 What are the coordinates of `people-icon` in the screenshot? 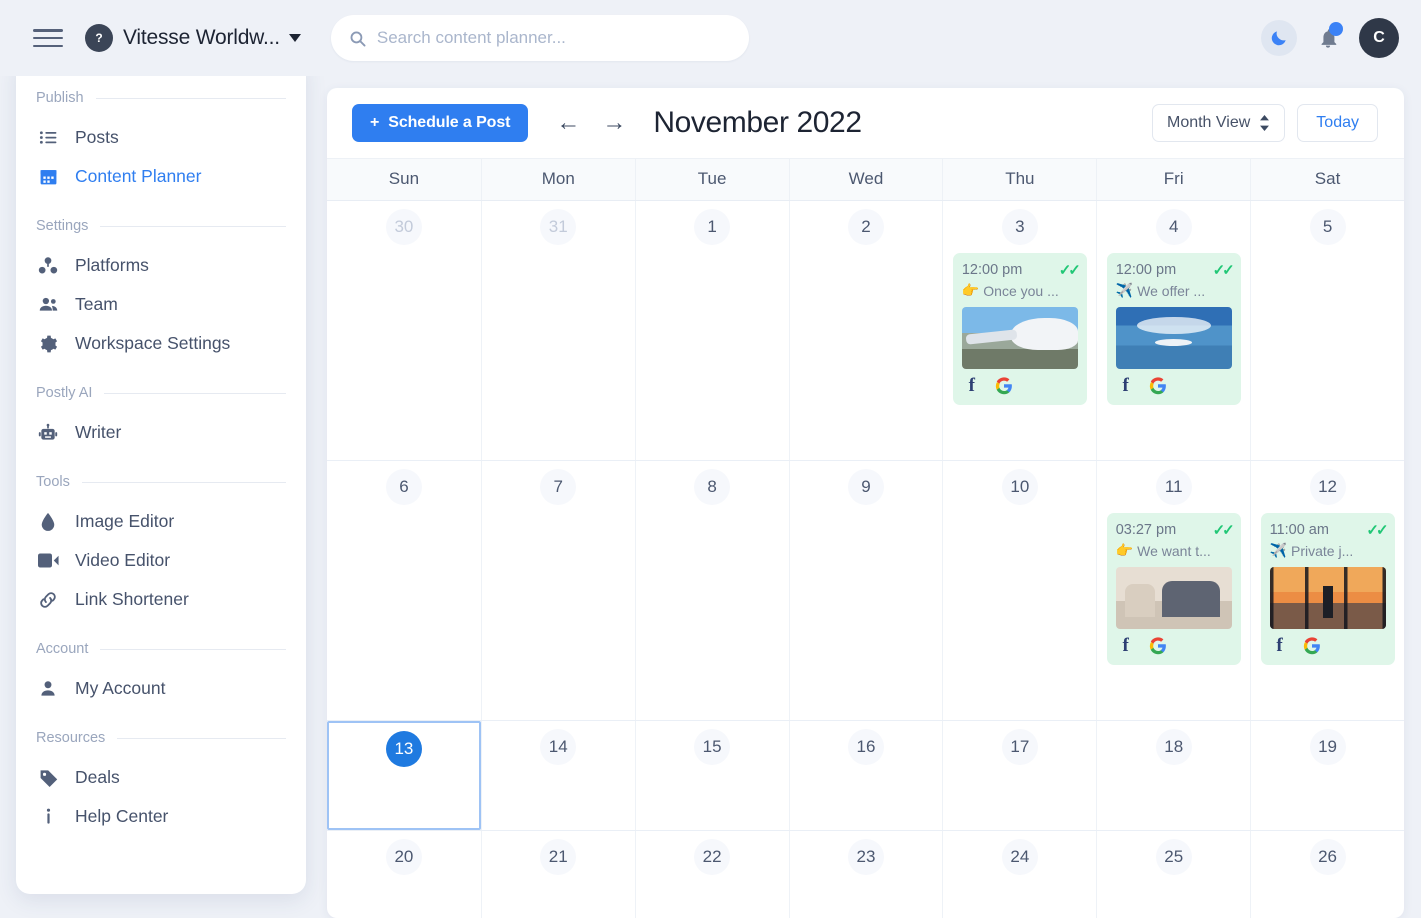 It's located at (48, 304).